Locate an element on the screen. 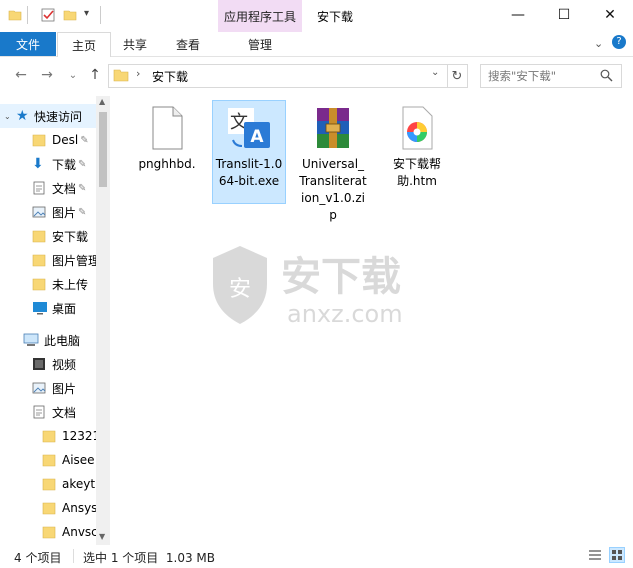 This screenshot has width=633, height=568. scroll-up-icon: ▲ is located at coordinates (102, 101).